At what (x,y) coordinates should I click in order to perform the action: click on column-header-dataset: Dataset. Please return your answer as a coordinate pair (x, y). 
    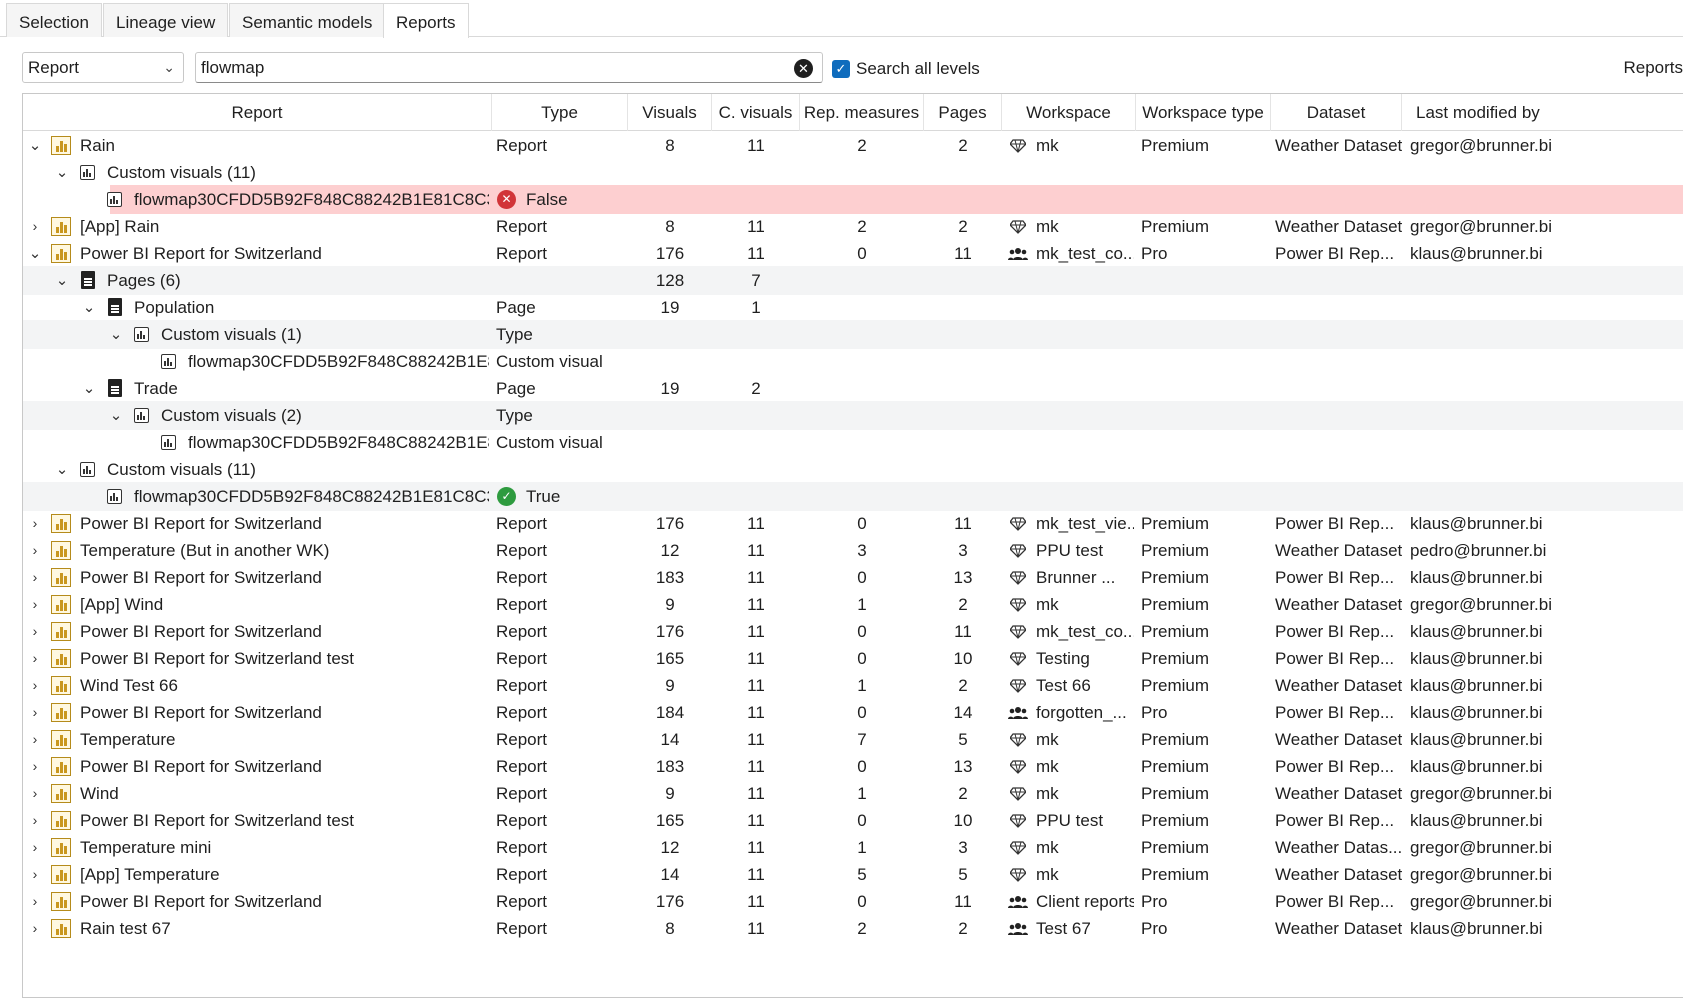
    Looking at the image, I should click on (1336, 112).